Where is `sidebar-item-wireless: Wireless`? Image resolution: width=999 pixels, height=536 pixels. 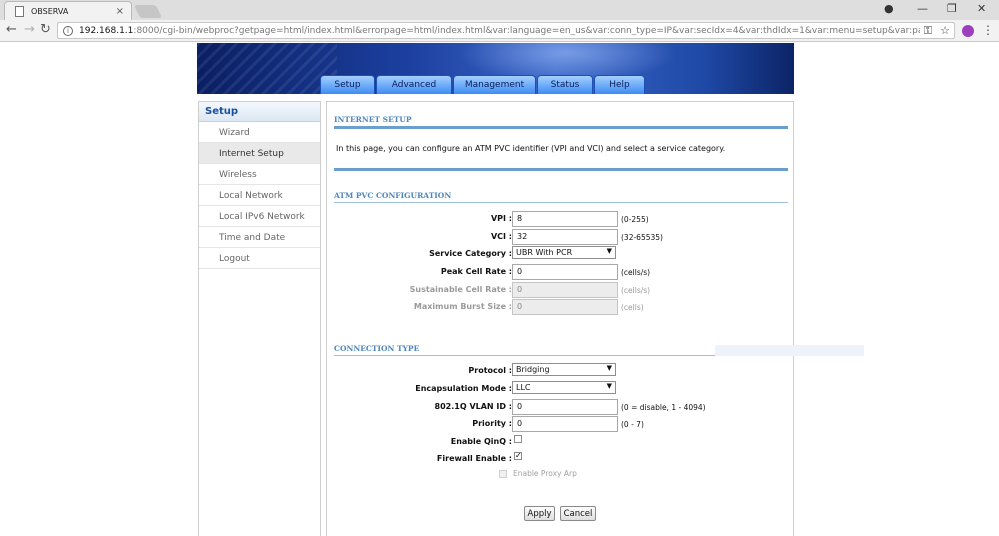 sidebar-item-wireless: Wireless is located at coordinates (259, 174).